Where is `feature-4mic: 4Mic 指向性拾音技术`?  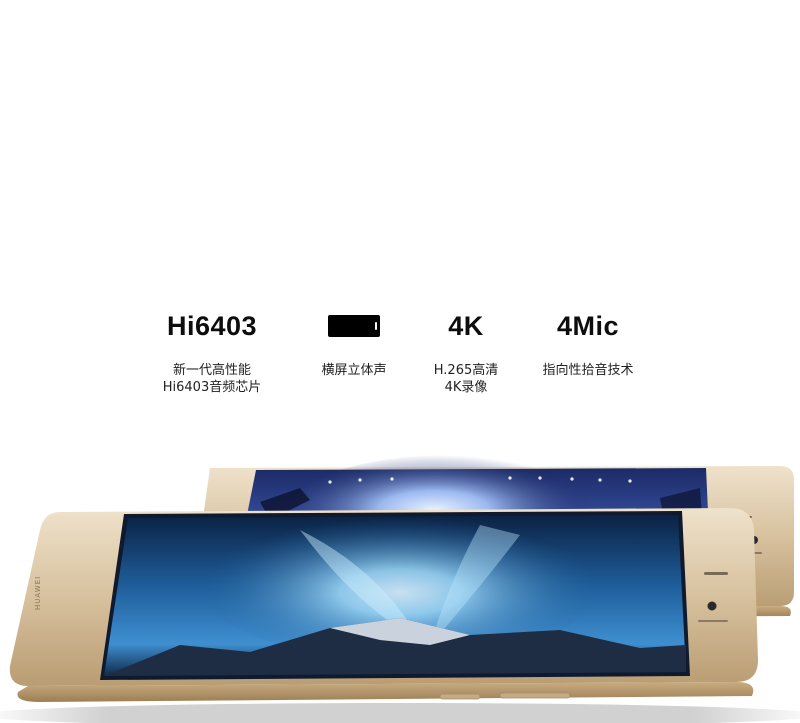
feature-4mic: 4Mic 指向性拾音技术 is located at coordinates (588, 342).